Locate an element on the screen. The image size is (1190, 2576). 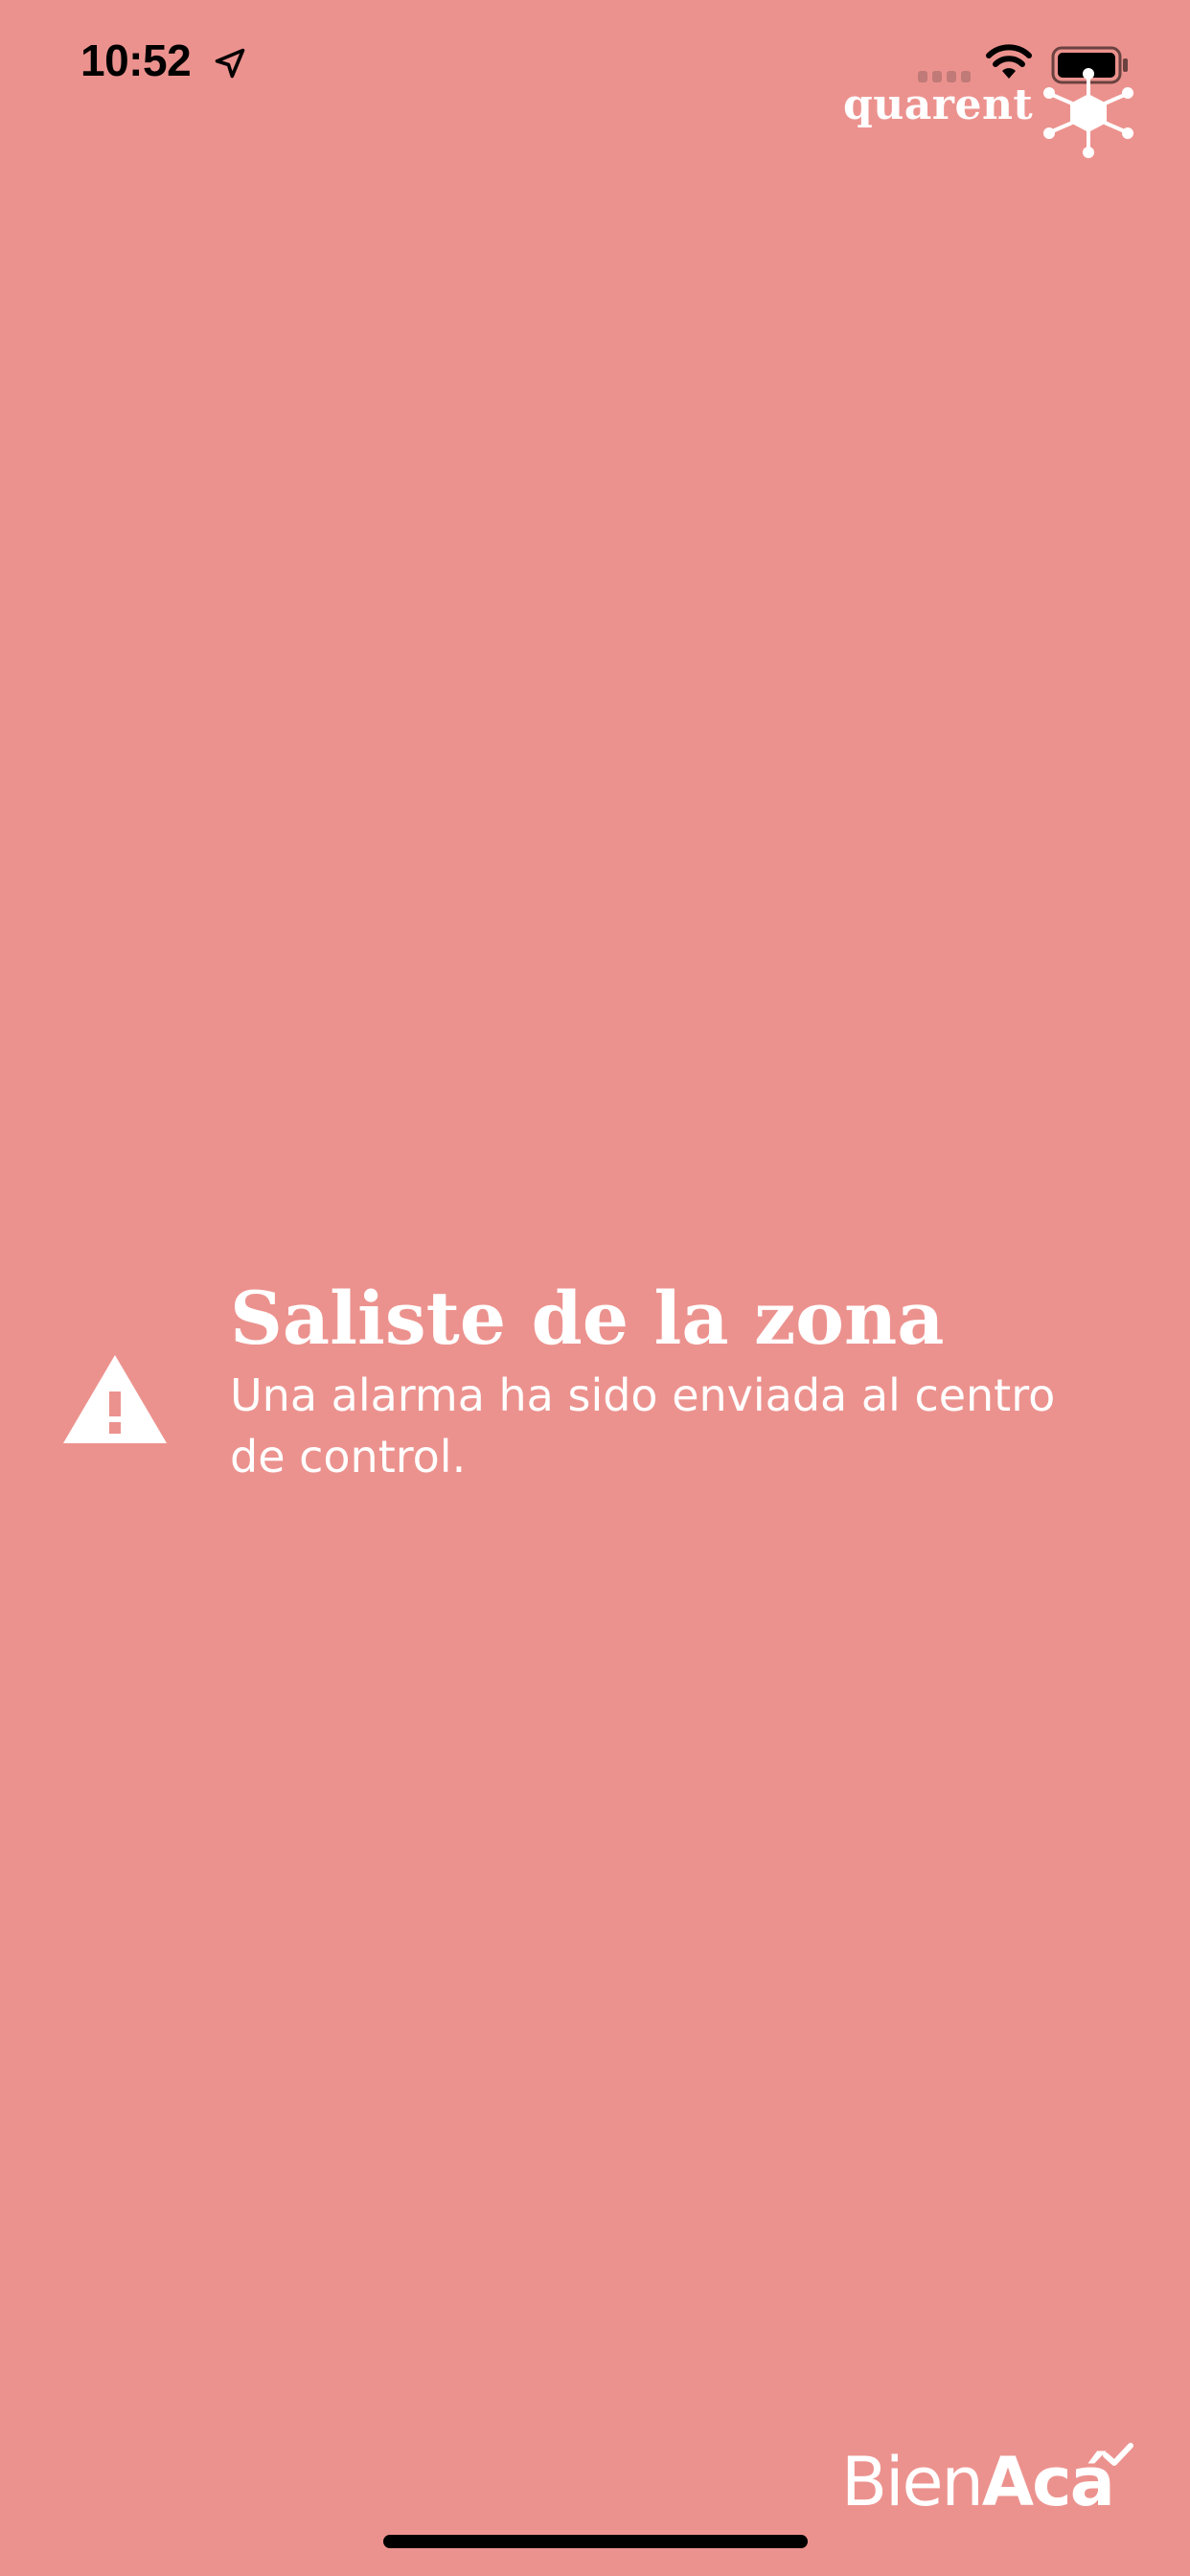
status-time: 10:52 is located at coordinates (136, 60).